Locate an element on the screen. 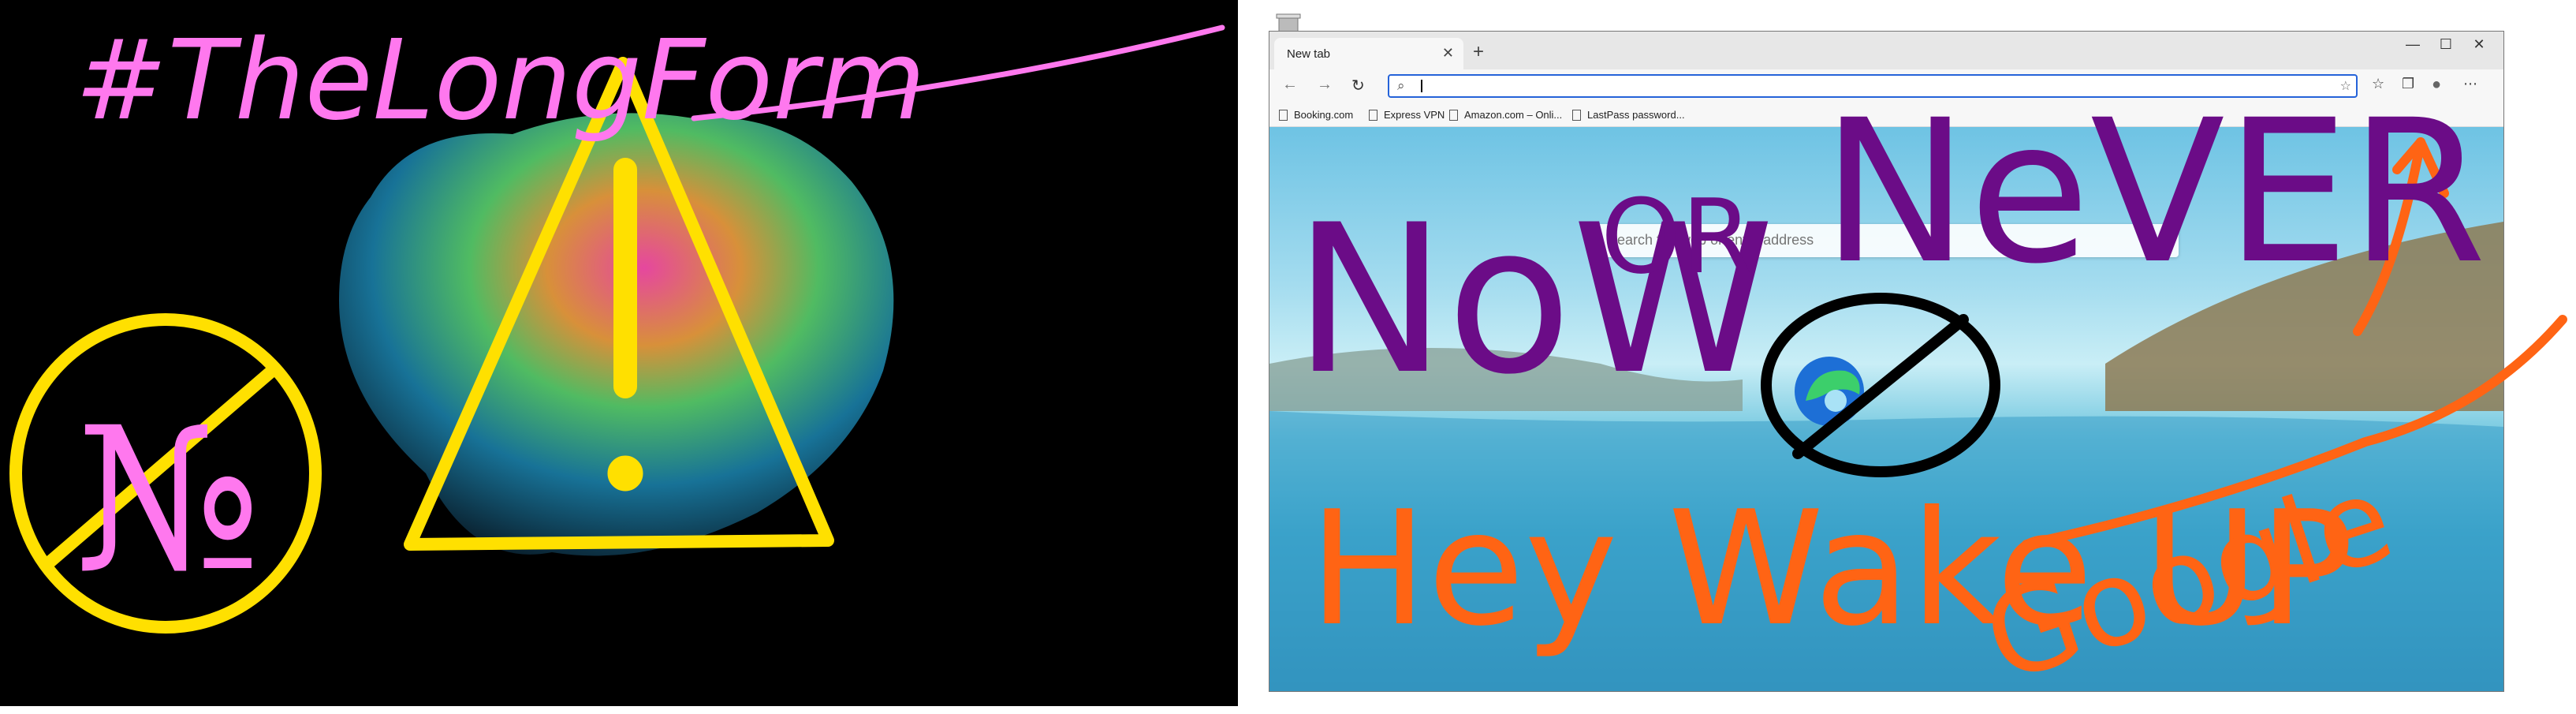 The image size is (2576, 714). tab-new-tab: New tab ✕ is located at coordinates (1368, 53).